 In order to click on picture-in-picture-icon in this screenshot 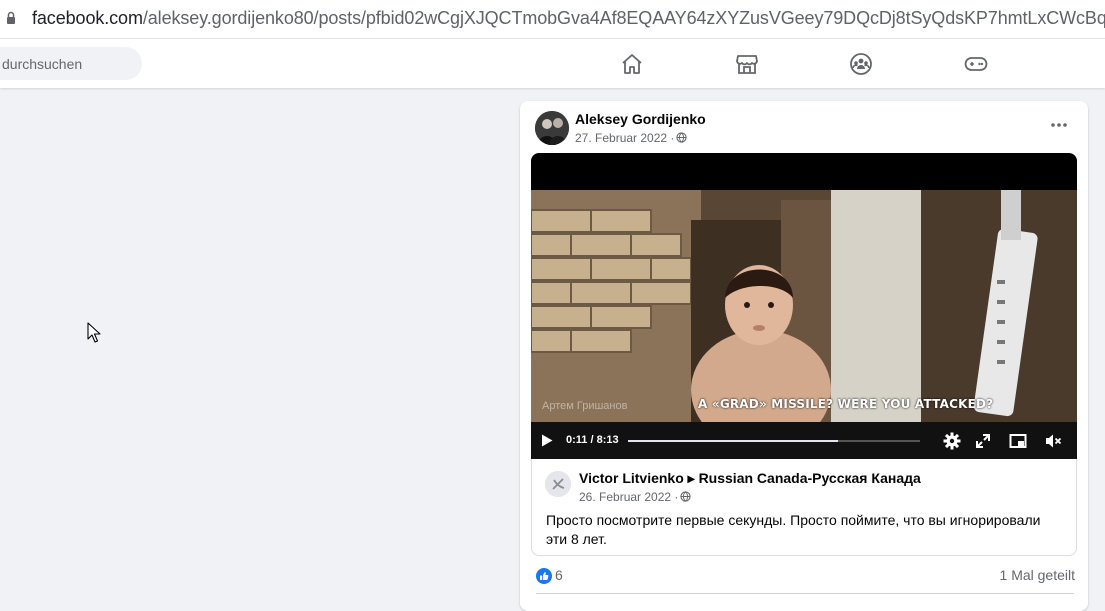, I will do `click(1018, 441)`.